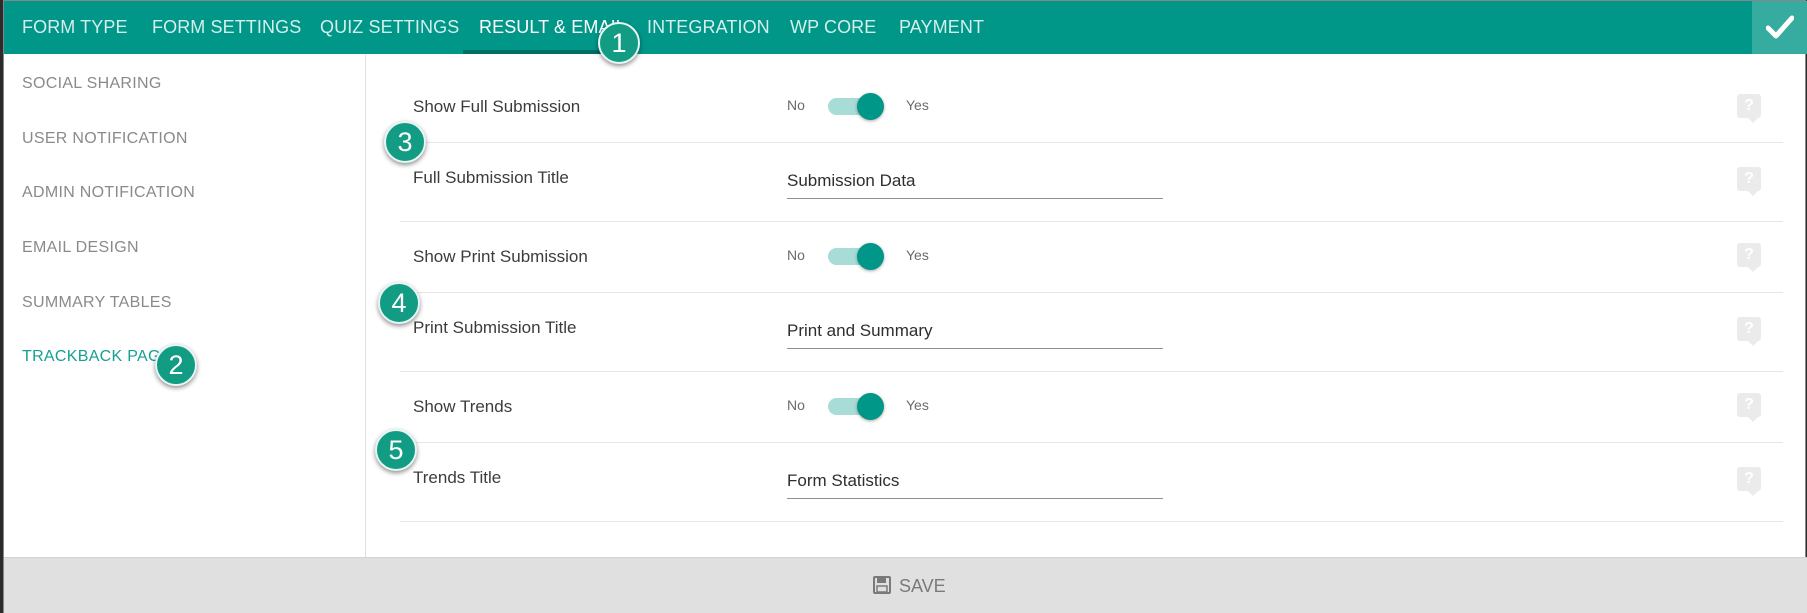 This screenshot has height=613, width=1807. I want to click on callout-marker-5: 5, so click(396, 450).